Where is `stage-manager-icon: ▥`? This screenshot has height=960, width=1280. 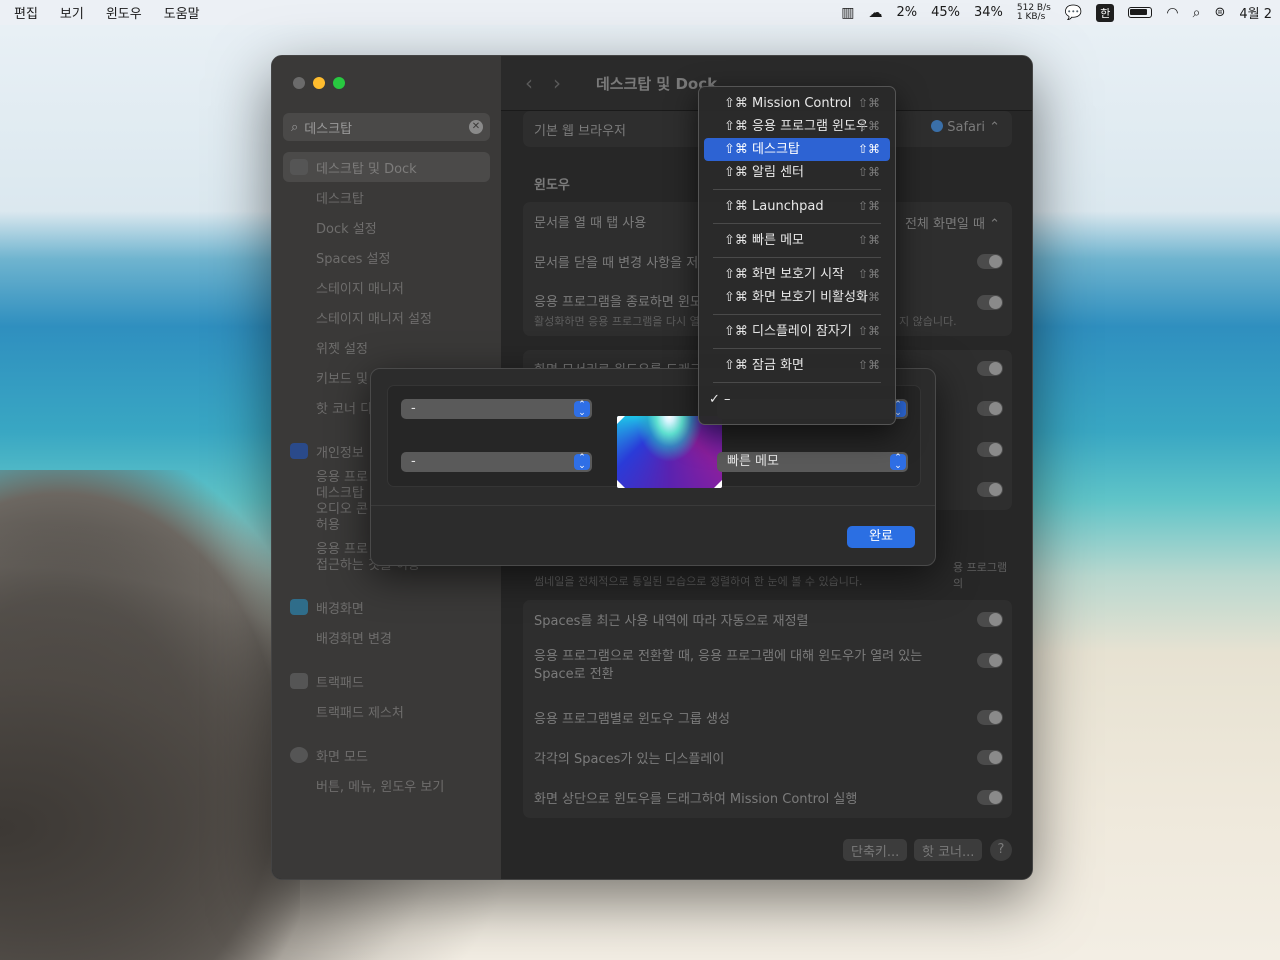
stage-manager-icon: ▥ is located at coordinates (847, 13).